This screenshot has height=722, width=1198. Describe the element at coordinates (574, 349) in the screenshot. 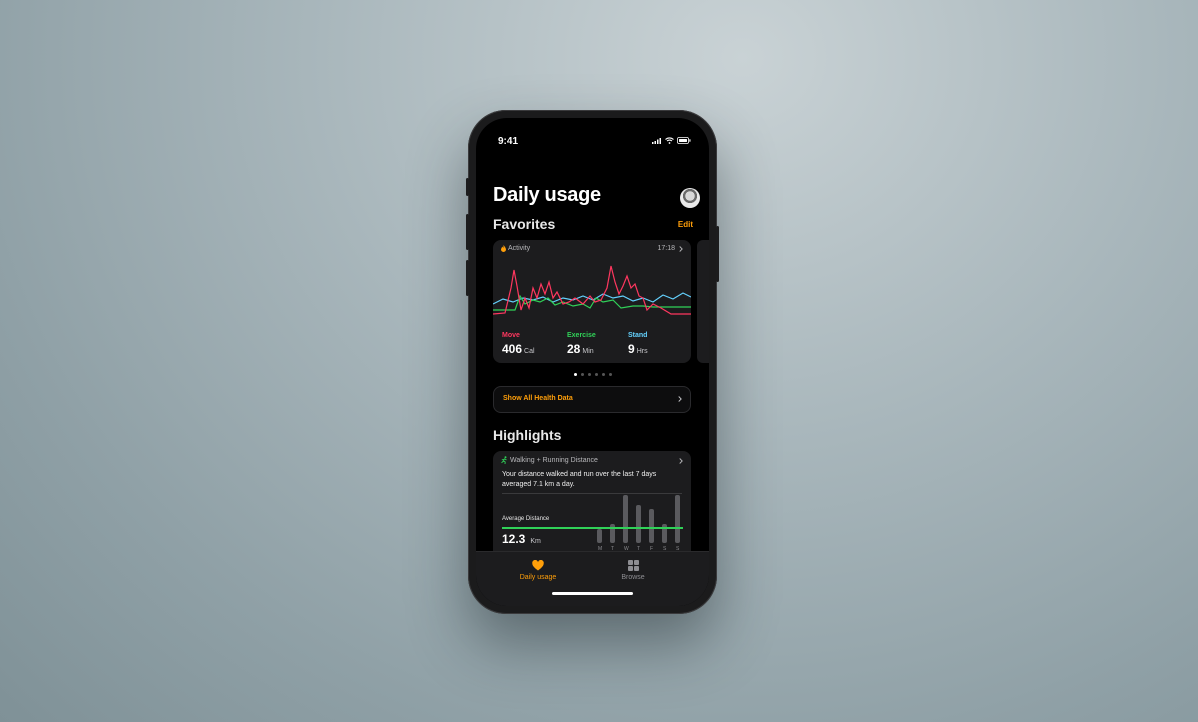

I see `exercise-value: 28` at that location.